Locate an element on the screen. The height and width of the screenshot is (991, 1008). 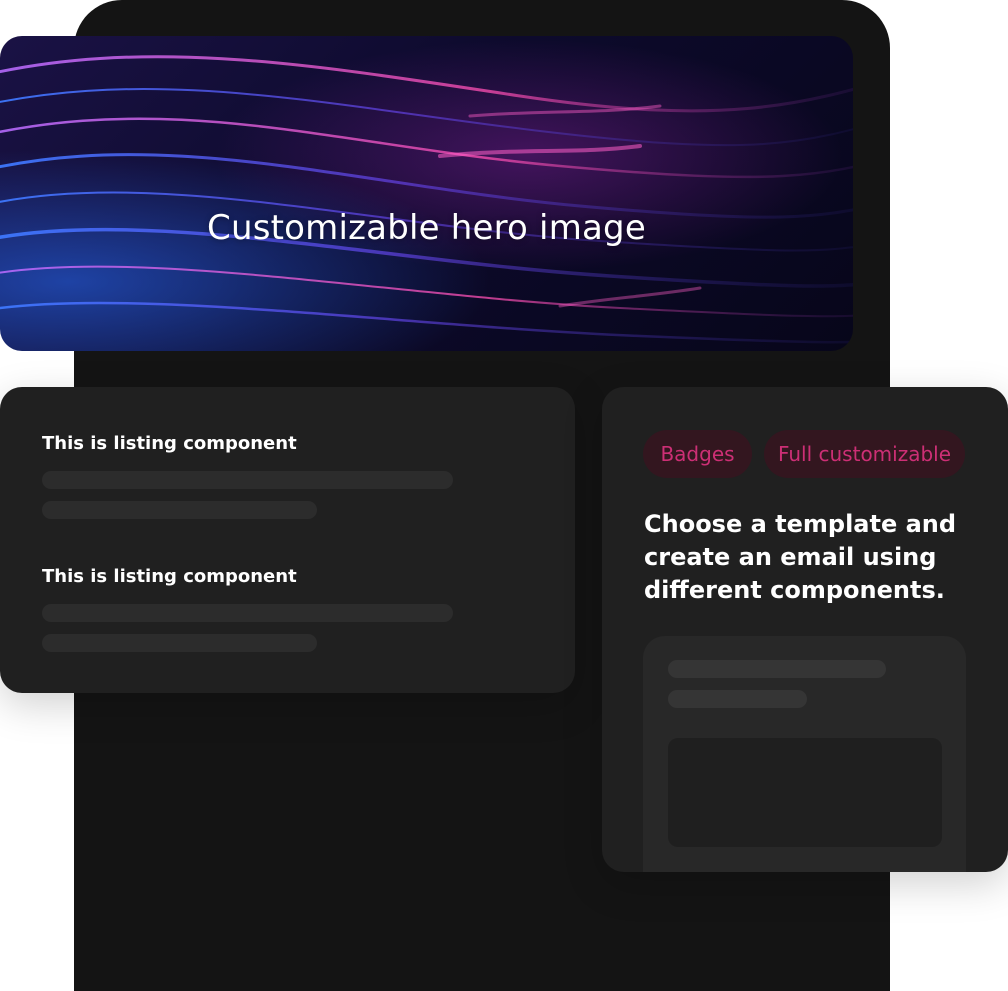
hero-title: Customizable hero image is located at coordinates (426, 228).